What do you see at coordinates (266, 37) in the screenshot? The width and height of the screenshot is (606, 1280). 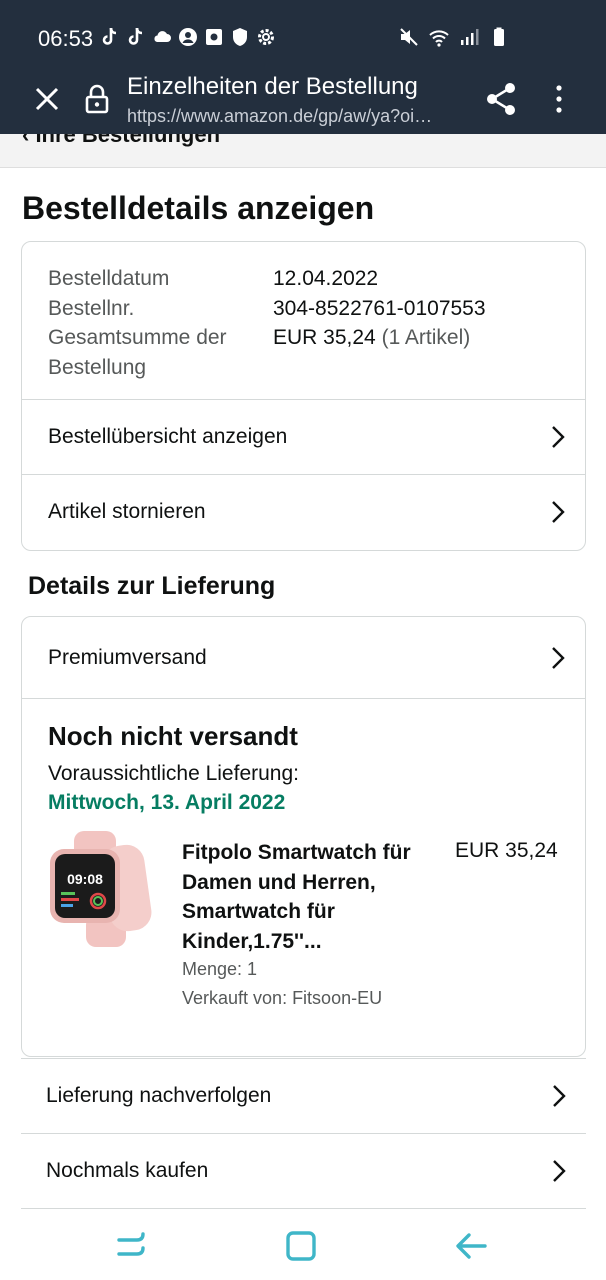 I see `settings-icon` at bounding box center [266, 37].